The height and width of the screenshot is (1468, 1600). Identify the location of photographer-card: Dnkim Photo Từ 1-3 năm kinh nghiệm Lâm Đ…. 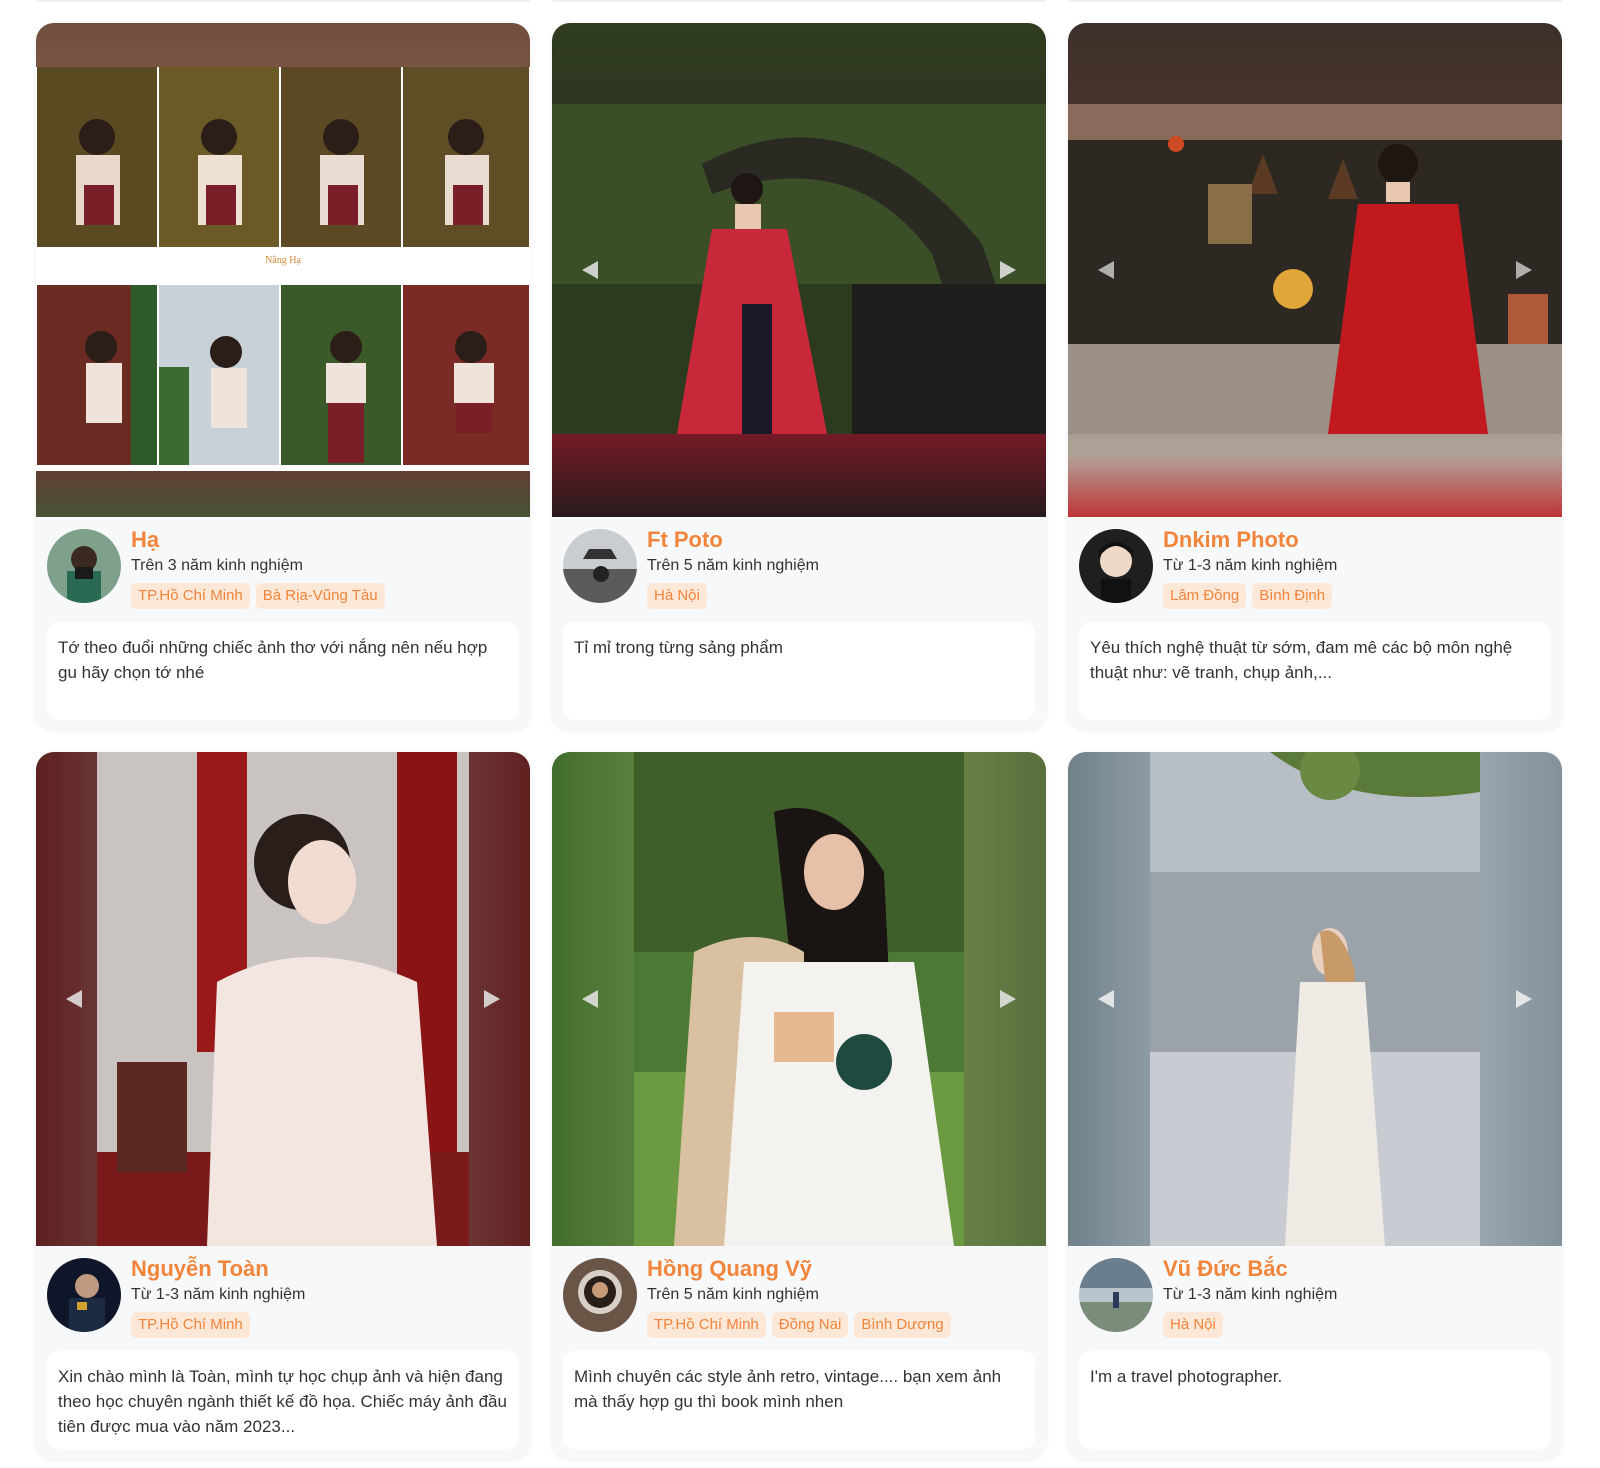
(1315, 376).